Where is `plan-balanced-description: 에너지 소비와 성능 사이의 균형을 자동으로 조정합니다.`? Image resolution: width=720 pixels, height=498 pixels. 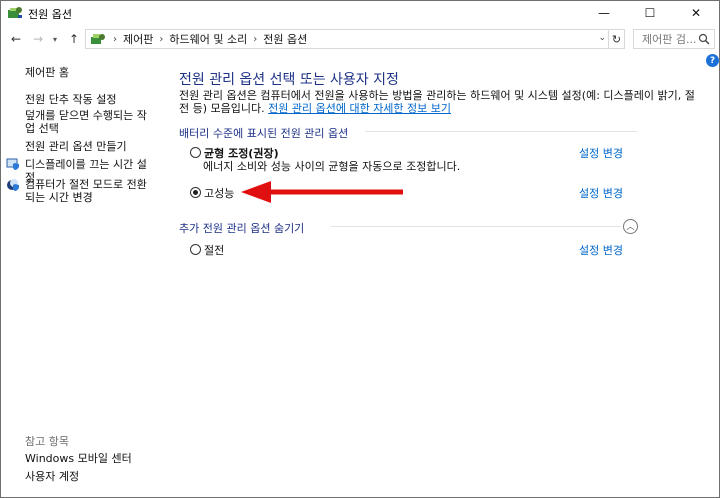
plan-balanced-description: 에너지 소비와 성능 사이의 균형을 자동으로 조정합니다. is located at coordinates (332, 166).